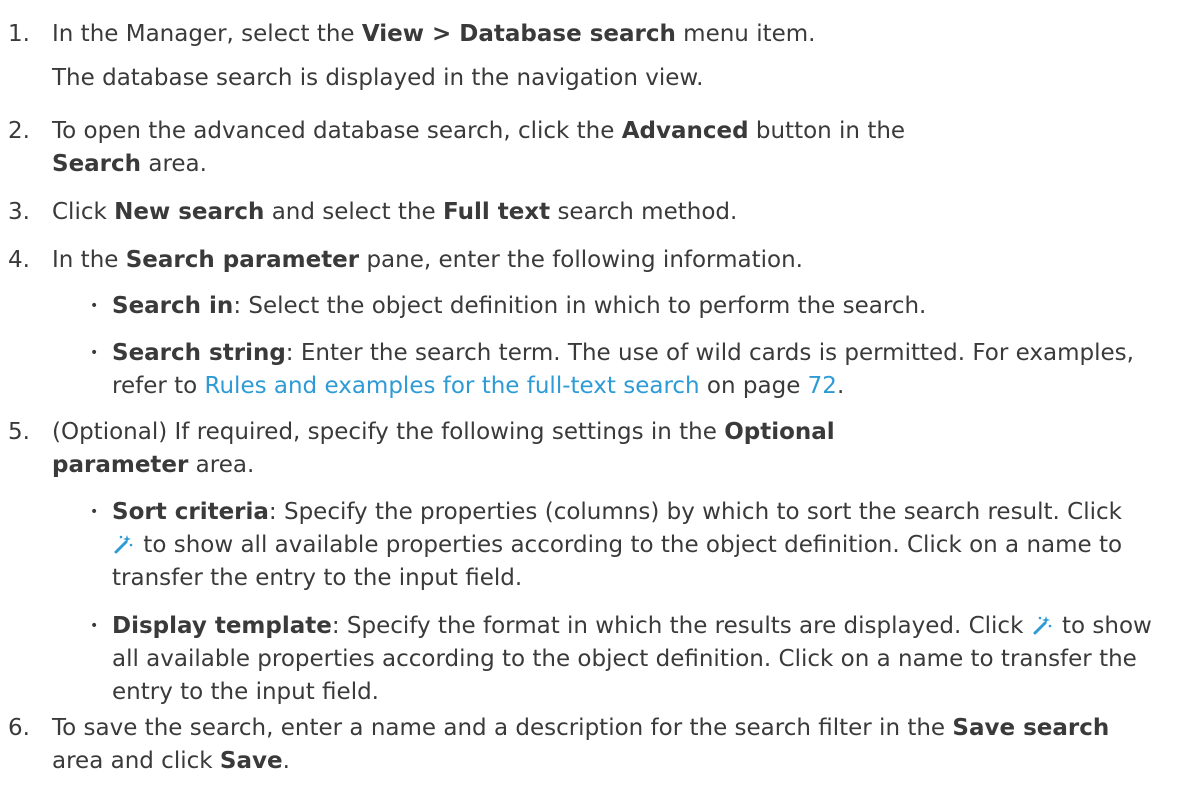 The width and height of the screenshot is (1182, 790). Describe the element at coordinates (19, 432) in the screenshot. I see `step-5-number: 5.` at that location.